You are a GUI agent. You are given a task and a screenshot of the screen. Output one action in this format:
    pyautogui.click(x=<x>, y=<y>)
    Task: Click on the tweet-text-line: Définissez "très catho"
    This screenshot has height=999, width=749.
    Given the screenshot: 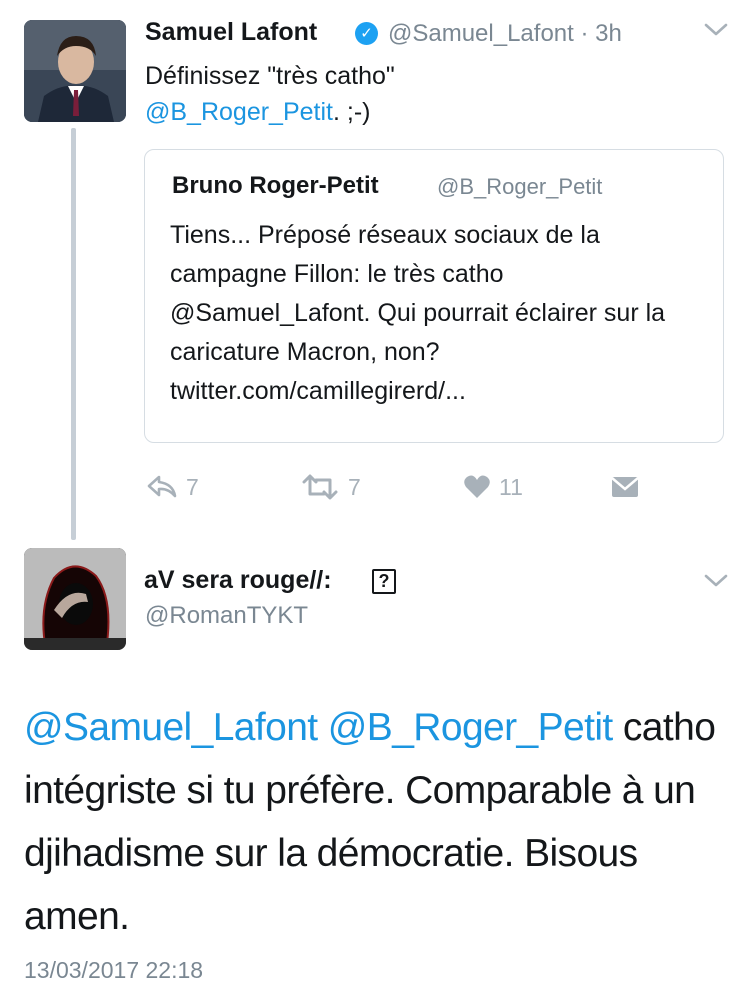 What is the action you would take?
    pyautogui.click(x=270, y=76)
    